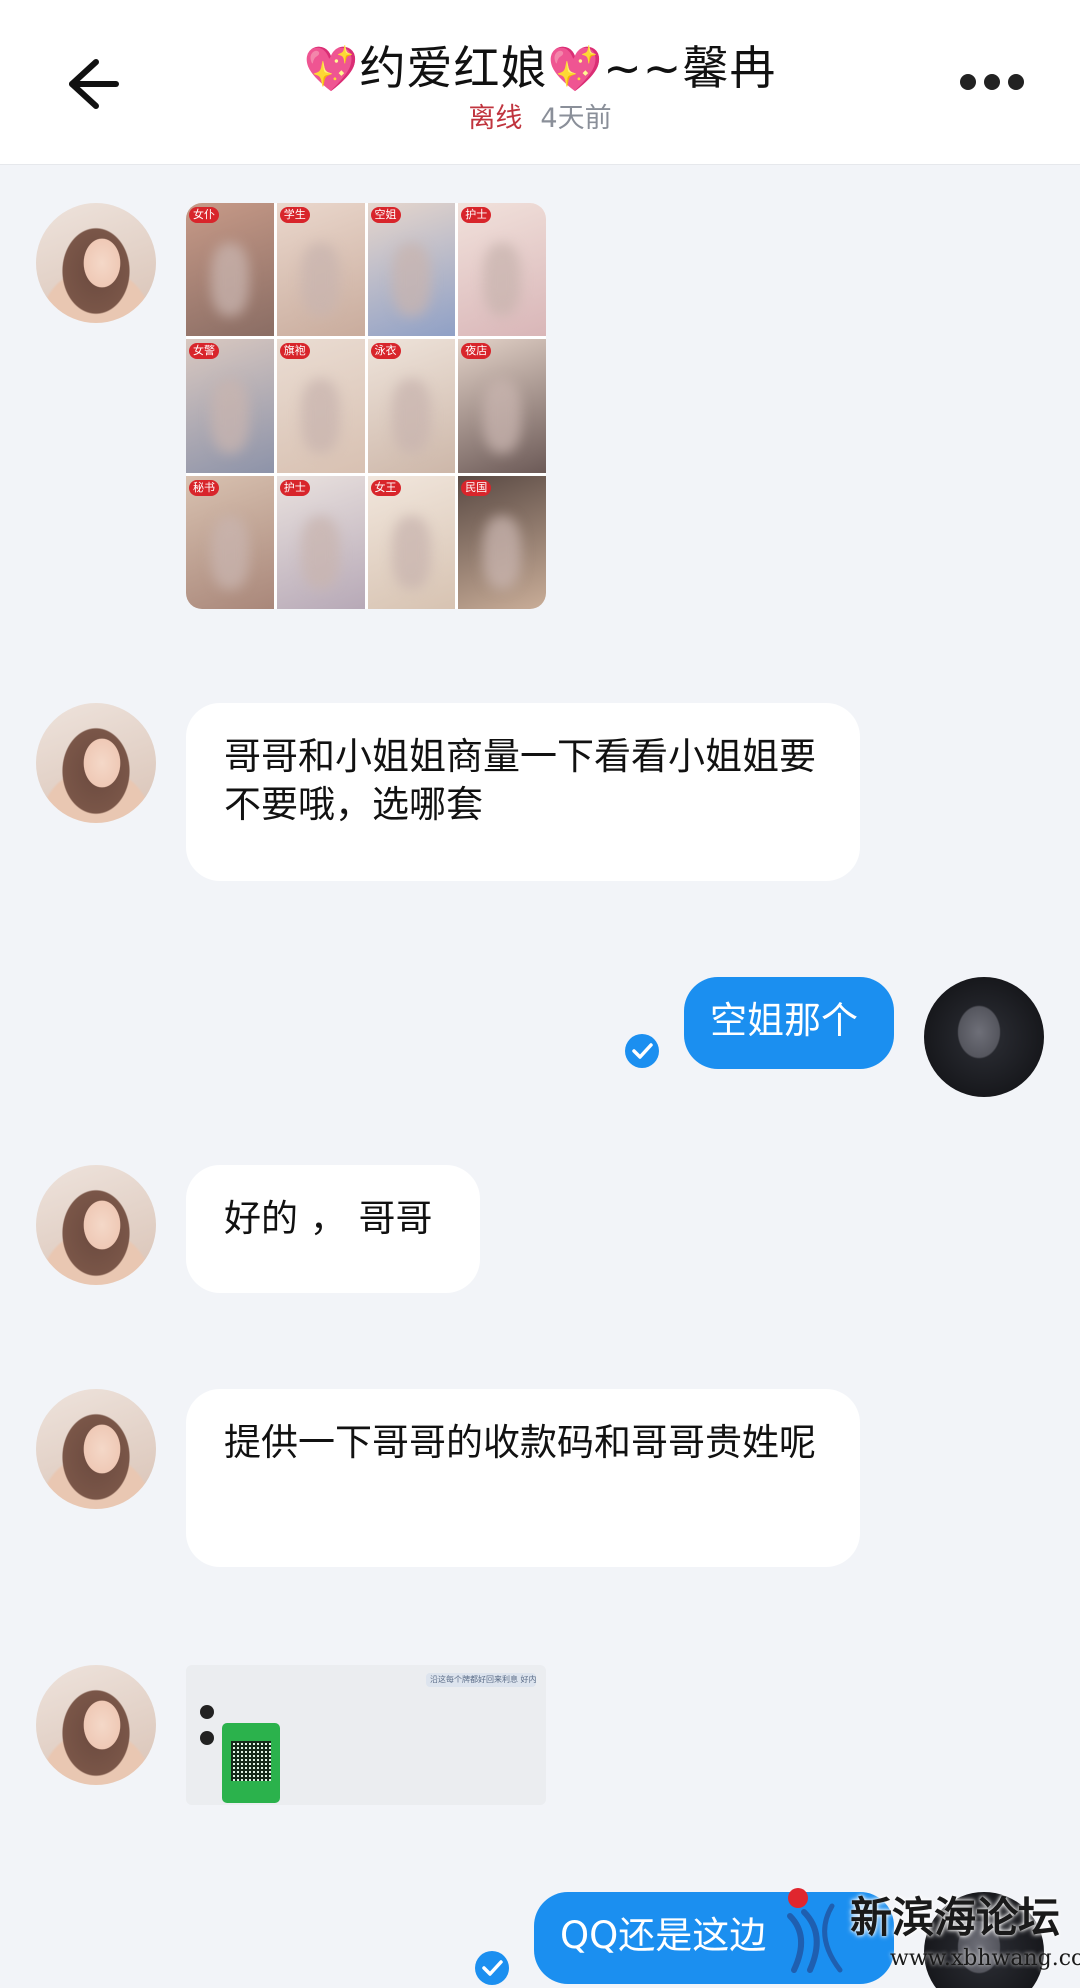  I want to click on contact-name-suffix: ~~馨冉, so click(690, 68).